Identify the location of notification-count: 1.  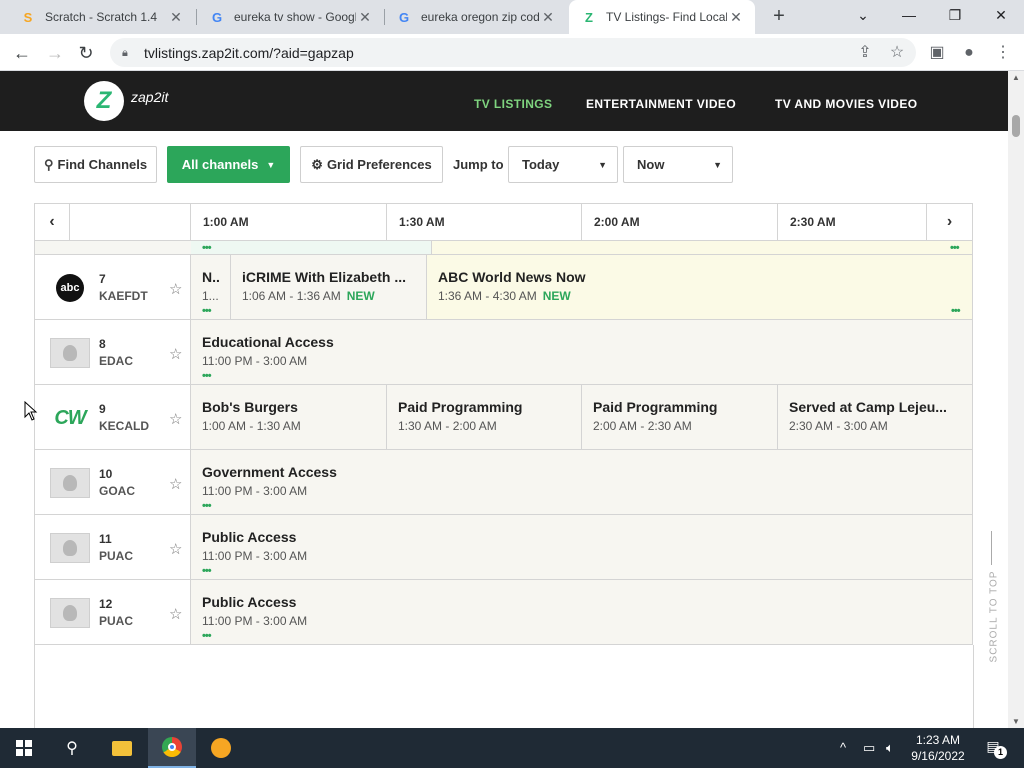
(1000, 752).